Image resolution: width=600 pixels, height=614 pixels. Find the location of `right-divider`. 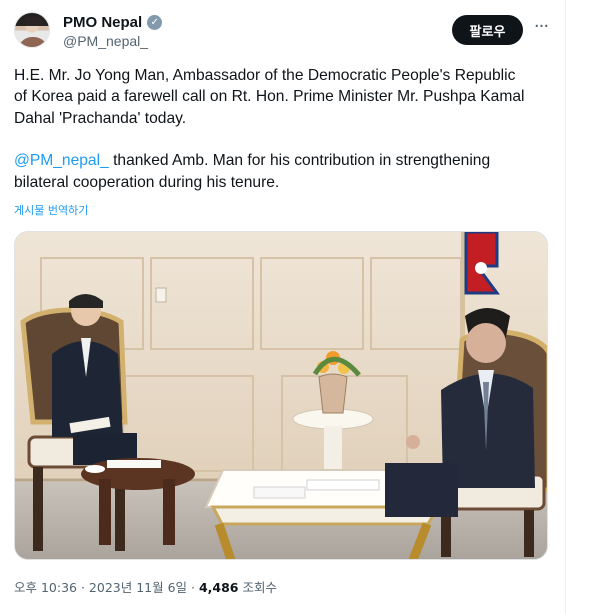

right-divider is located at coordinates (565, 307).